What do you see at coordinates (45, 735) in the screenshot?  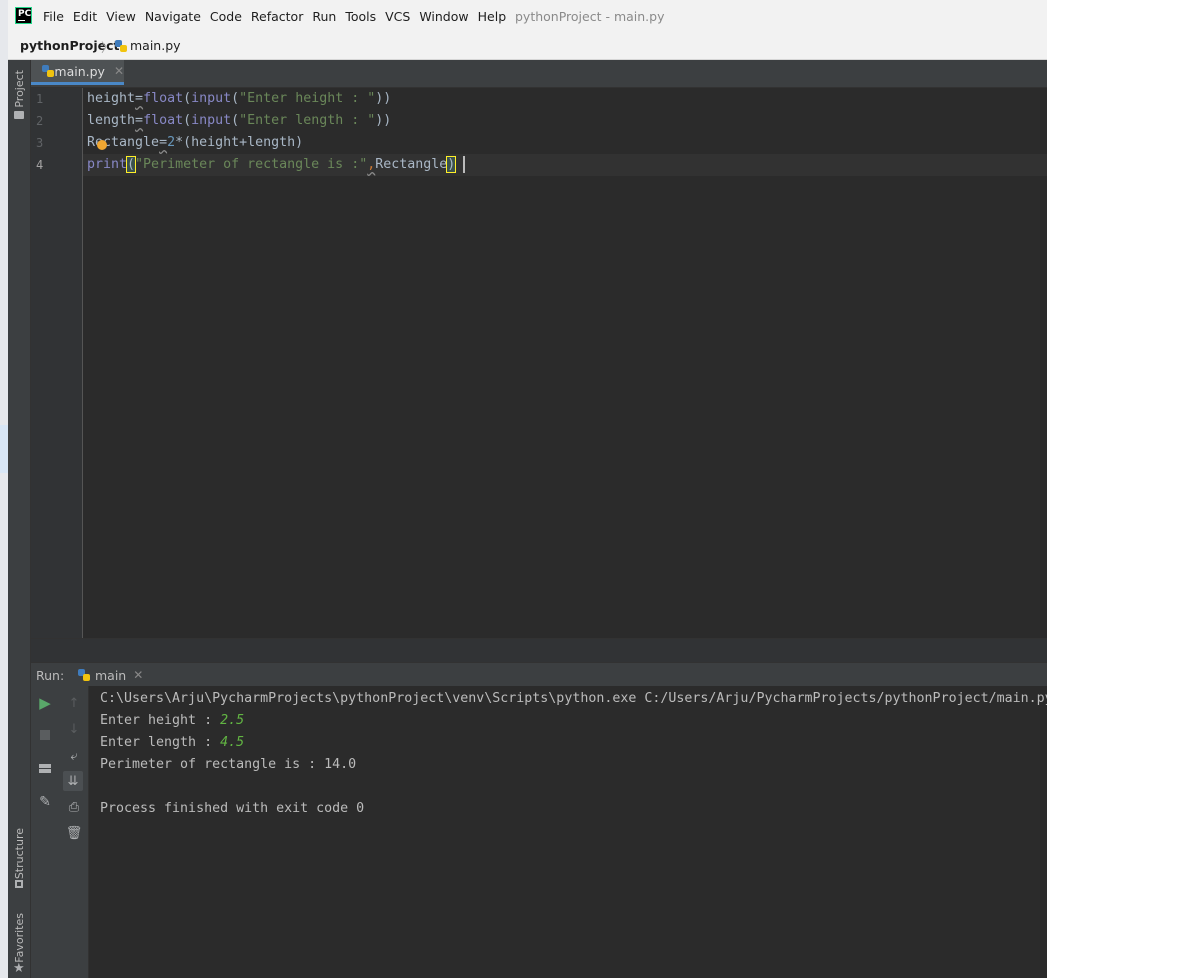 I see `stop-icon` at bounding box center [45, 735].